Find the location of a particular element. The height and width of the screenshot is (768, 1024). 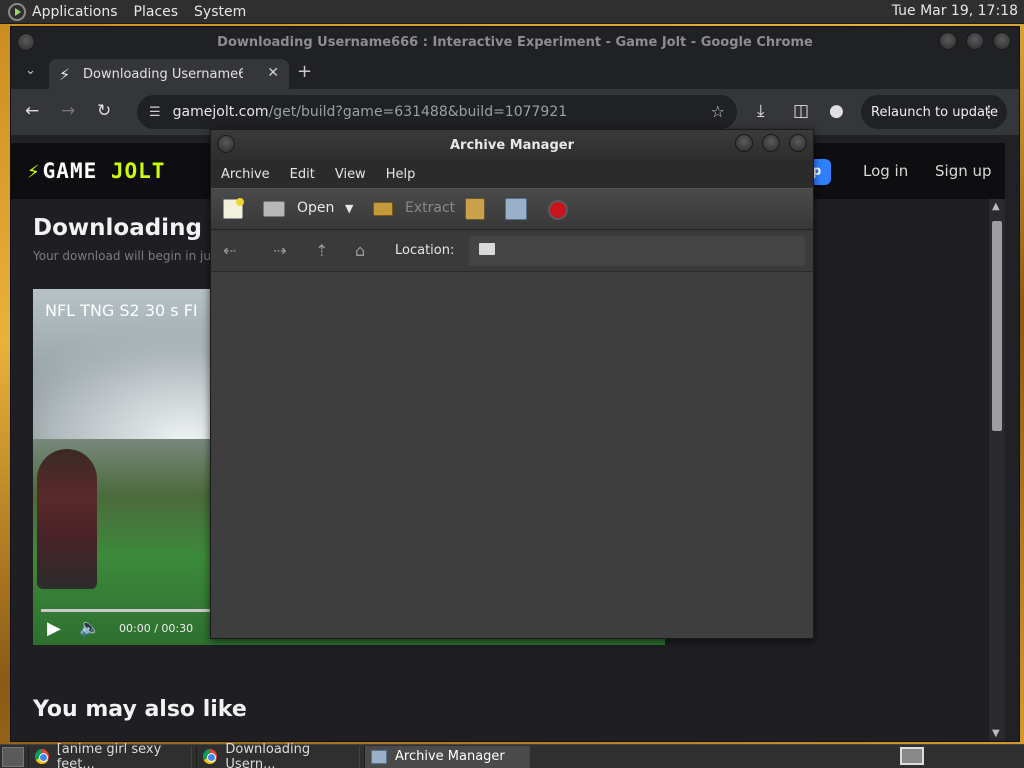

location-label: Location: is located at coordinates (425, 250).